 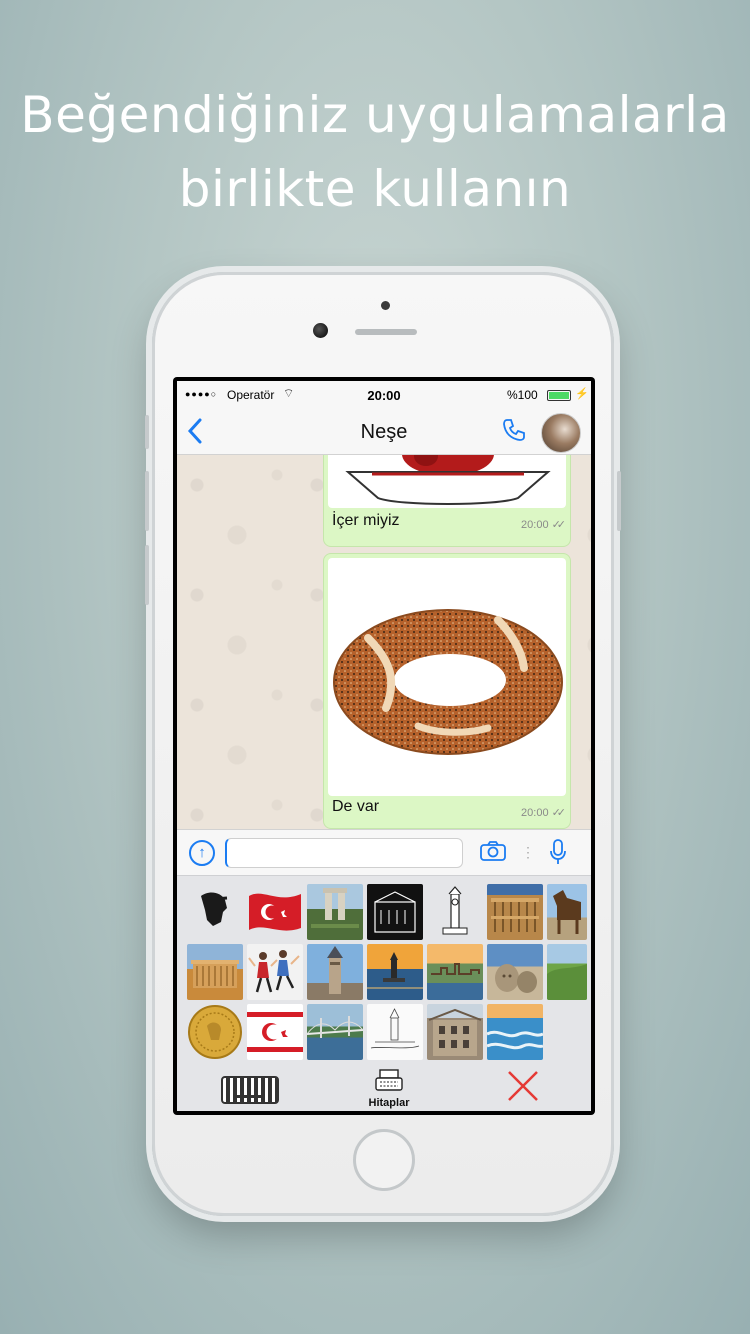 I want to click on message-caption: İçer miyiz, so click(x=366, y=520).